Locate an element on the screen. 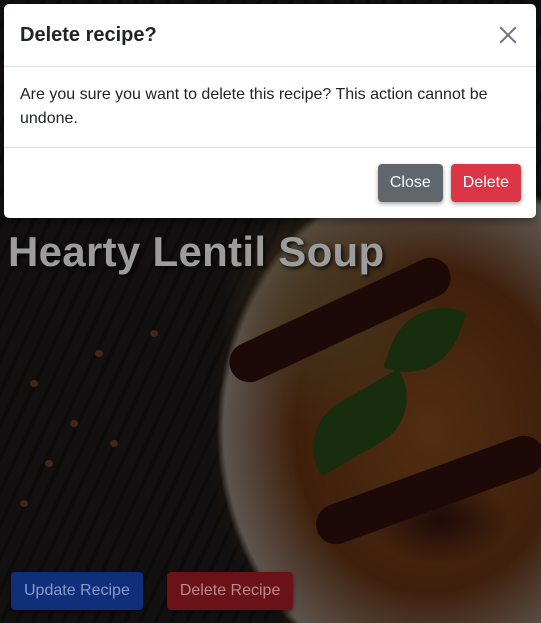  update-recipe-button: Update Recipe is located at coordinates (77, 591).